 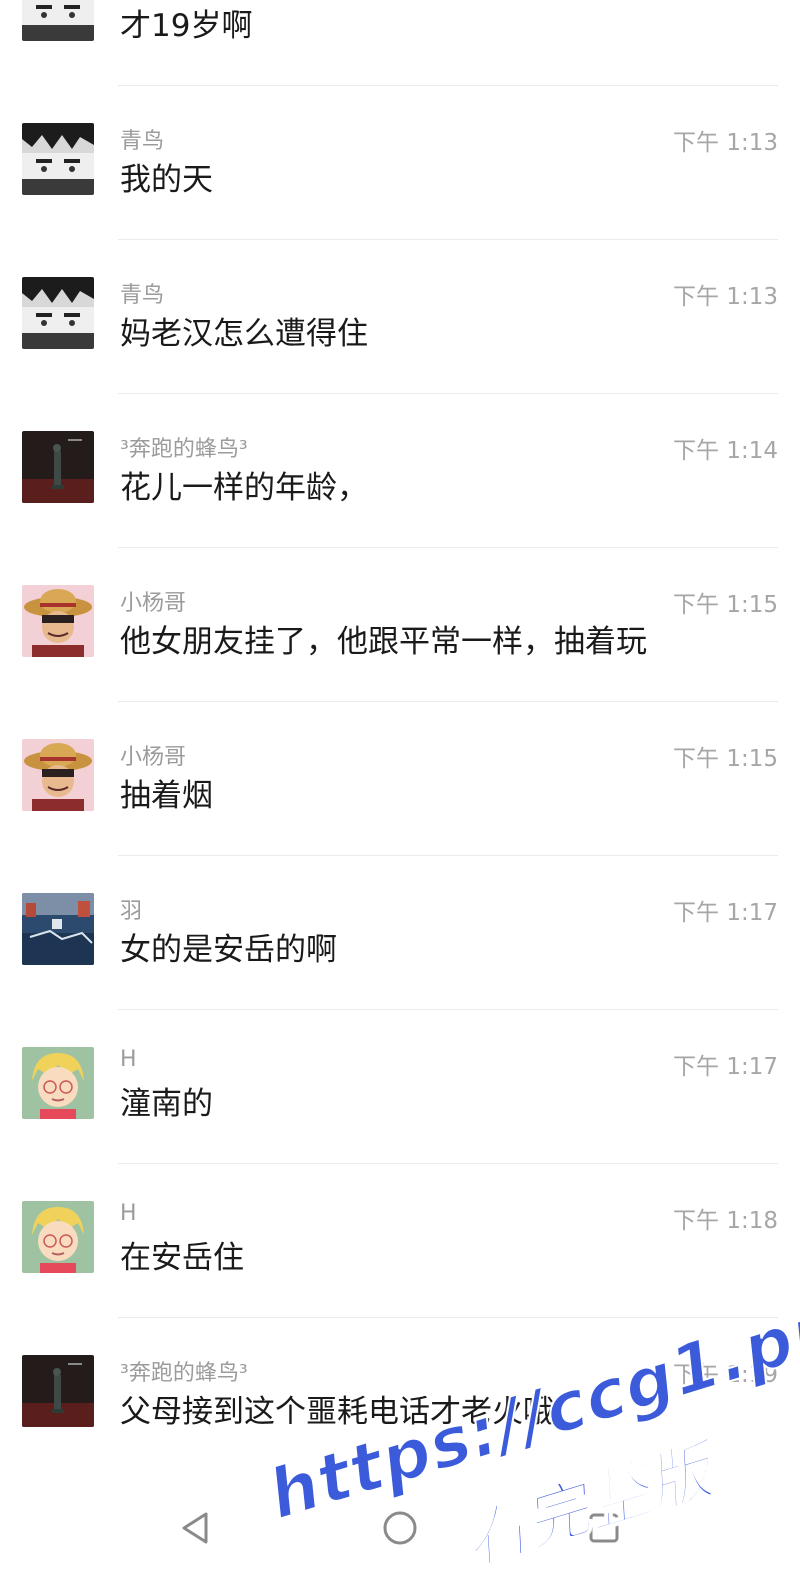 I want to click on message-item: 青鸟 下午 1:13 我的天, so click(x=400, y=163).